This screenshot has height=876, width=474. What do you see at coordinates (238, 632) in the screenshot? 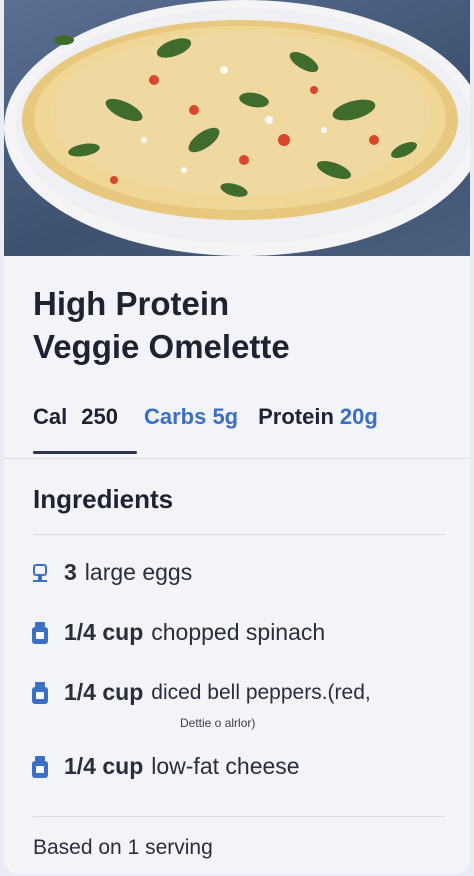
I see `ingredient-text: chopped spinach` at bounding box center [238, 632].